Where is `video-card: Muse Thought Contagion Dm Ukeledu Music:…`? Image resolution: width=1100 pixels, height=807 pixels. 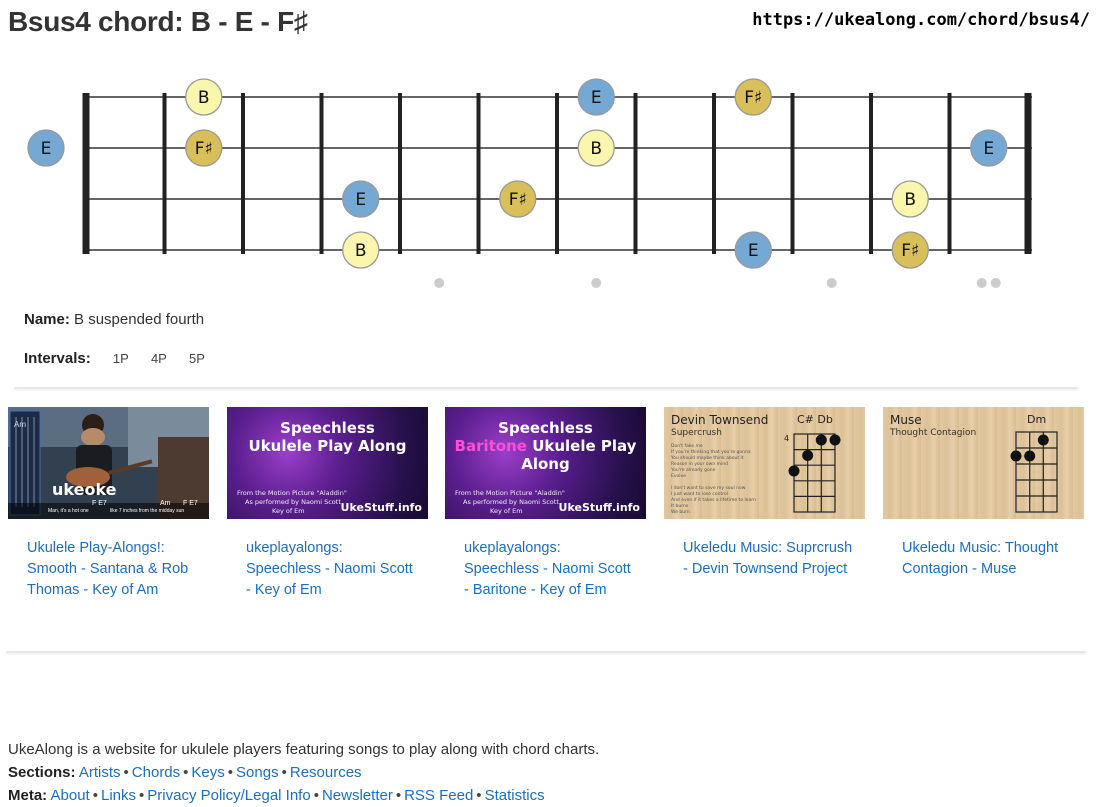
video-card: Muse Thought Contagion Dm Ukeledu Music:… is located at coordinates (983, 493).